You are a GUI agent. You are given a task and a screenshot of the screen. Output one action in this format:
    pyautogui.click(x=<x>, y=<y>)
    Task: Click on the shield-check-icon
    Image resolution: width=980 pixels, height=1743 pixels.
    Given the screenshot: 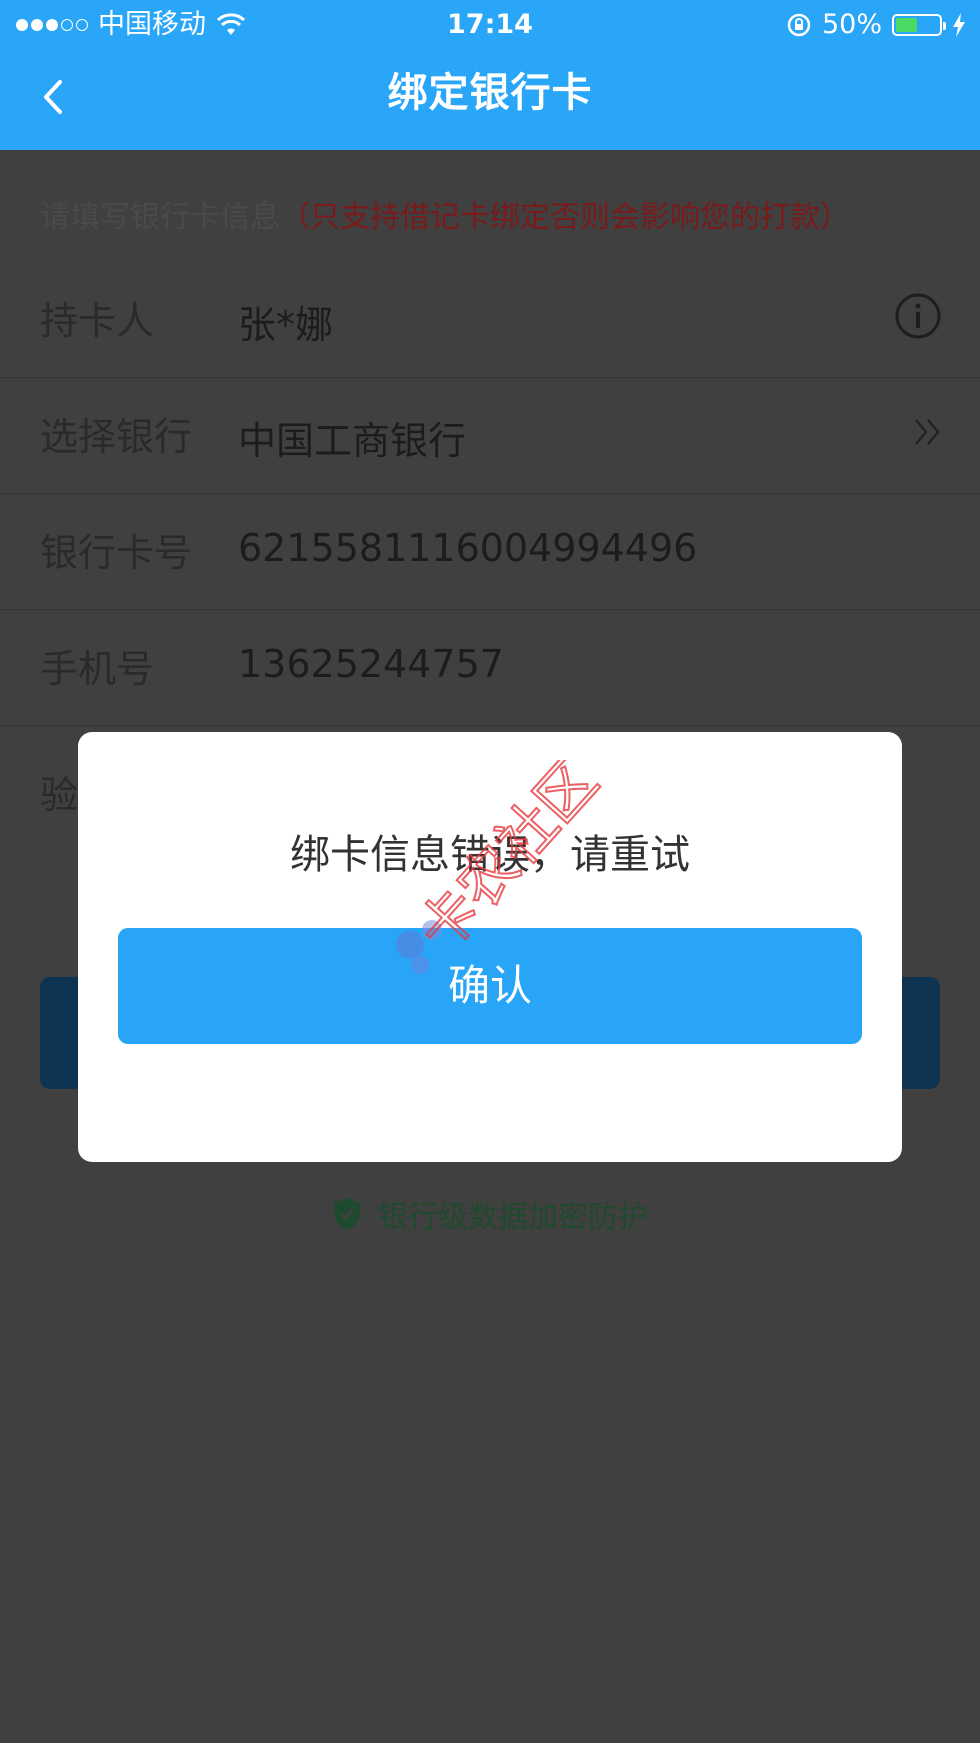 What is the action you would take?
    pyautogui.click(x=347, y=1214)
    